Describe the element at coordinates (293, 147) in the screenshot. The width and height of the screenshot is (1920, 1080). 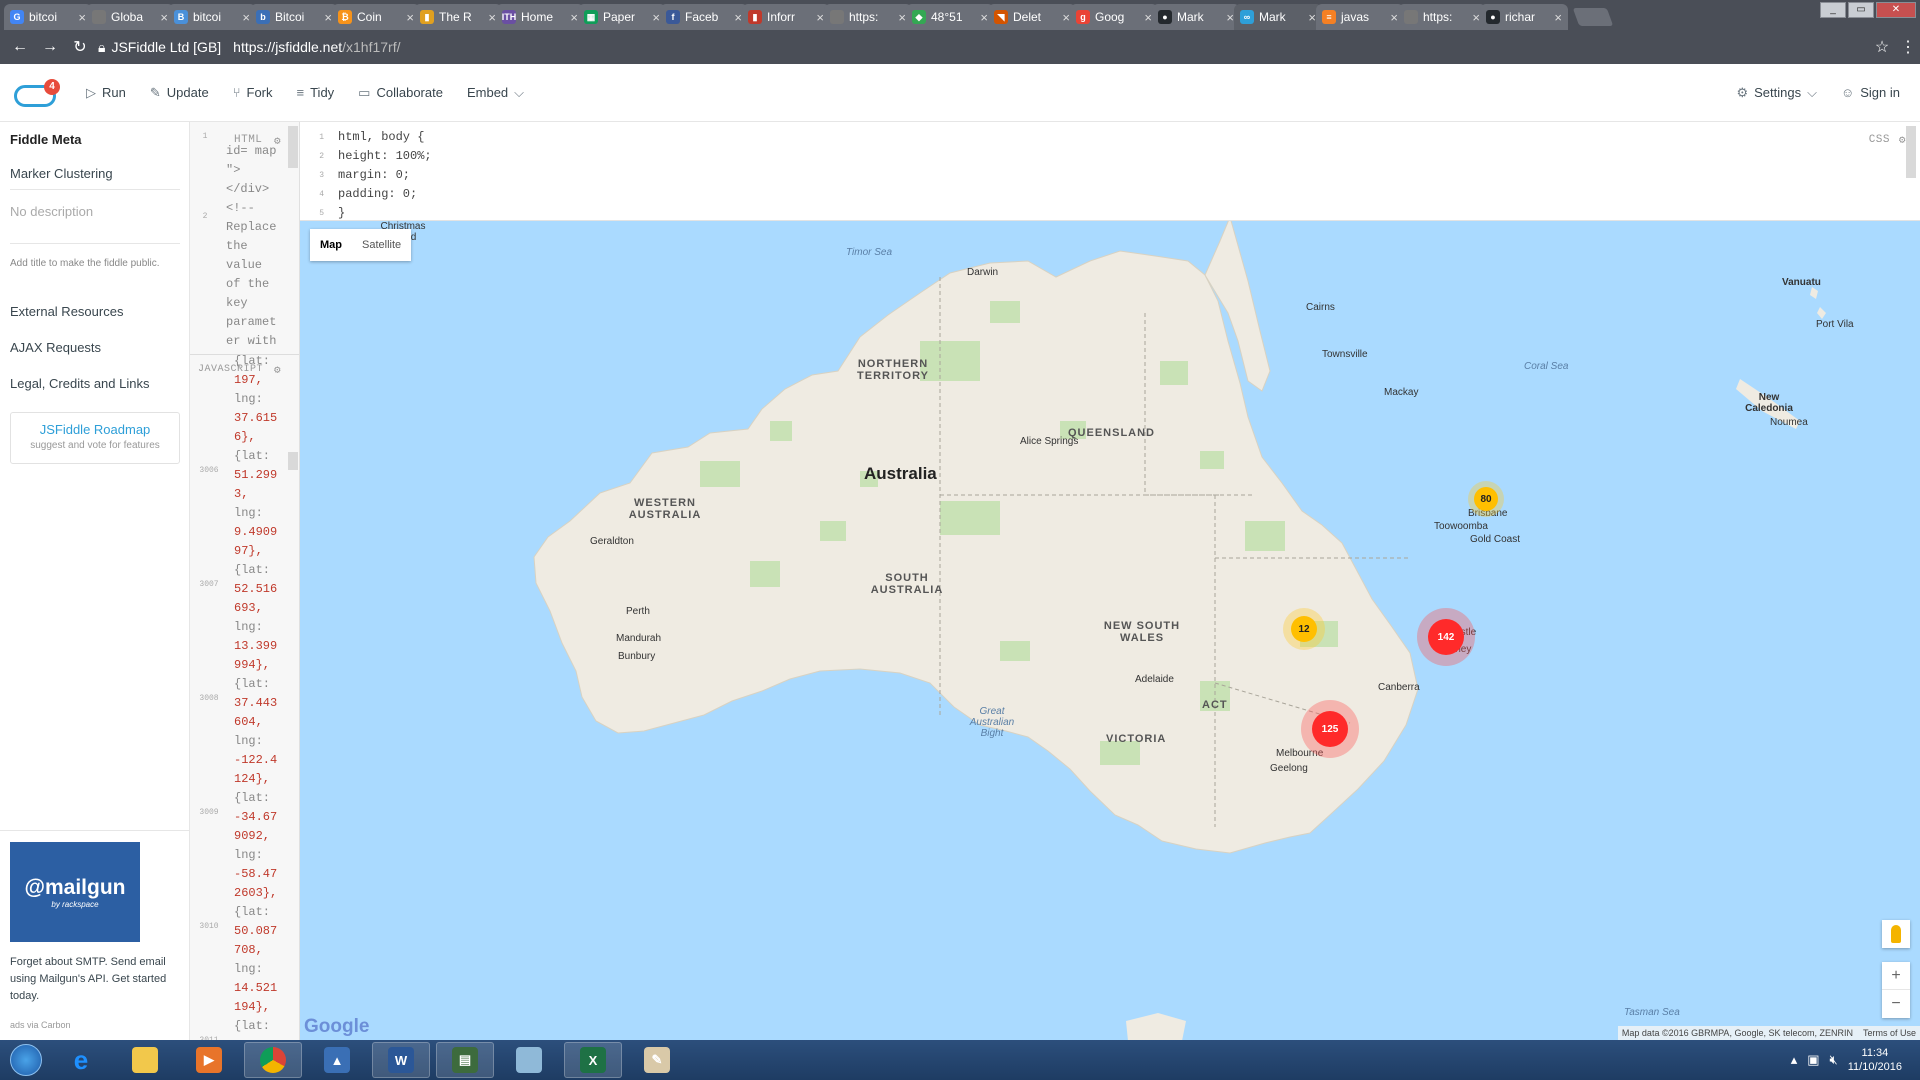
I see `html-scrollbar` at that location.